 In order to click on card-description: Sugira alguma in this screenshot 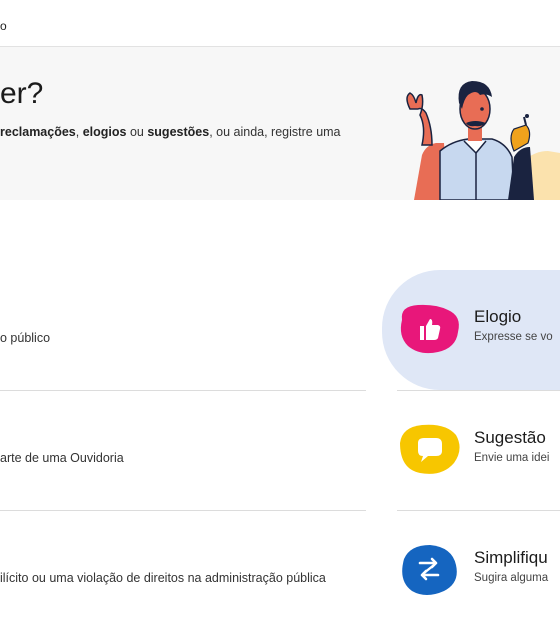, I will do `click(511, 578)`.